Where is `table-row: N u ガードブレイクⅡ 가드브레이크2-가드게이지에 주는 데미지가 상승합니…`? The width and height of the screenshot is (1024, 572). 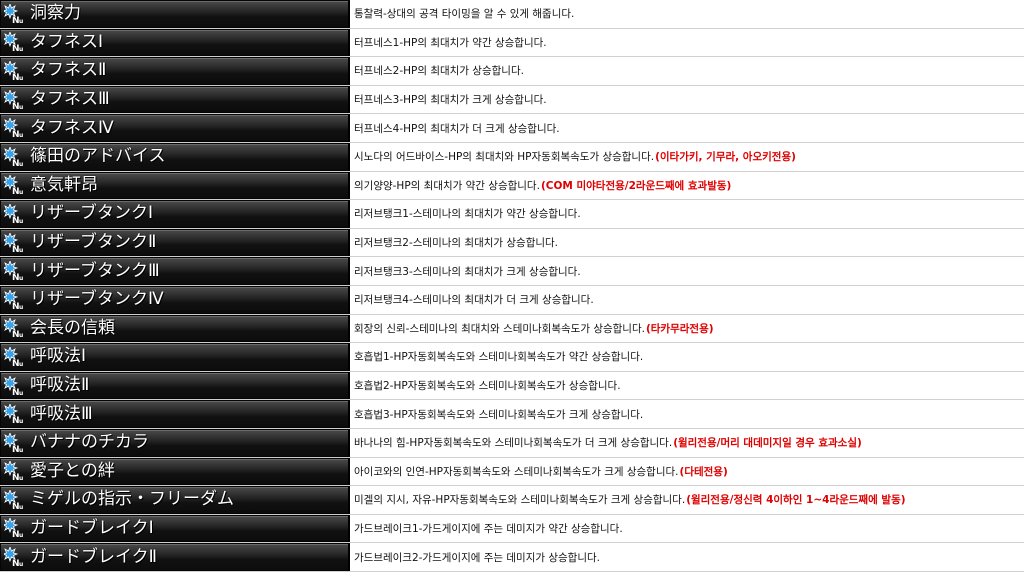 table-row: N u ガードブレイクⅡ 가드브레이크2-가드게이지에 주는 데미지가 상승합니… is located at coordinates (512, 557).